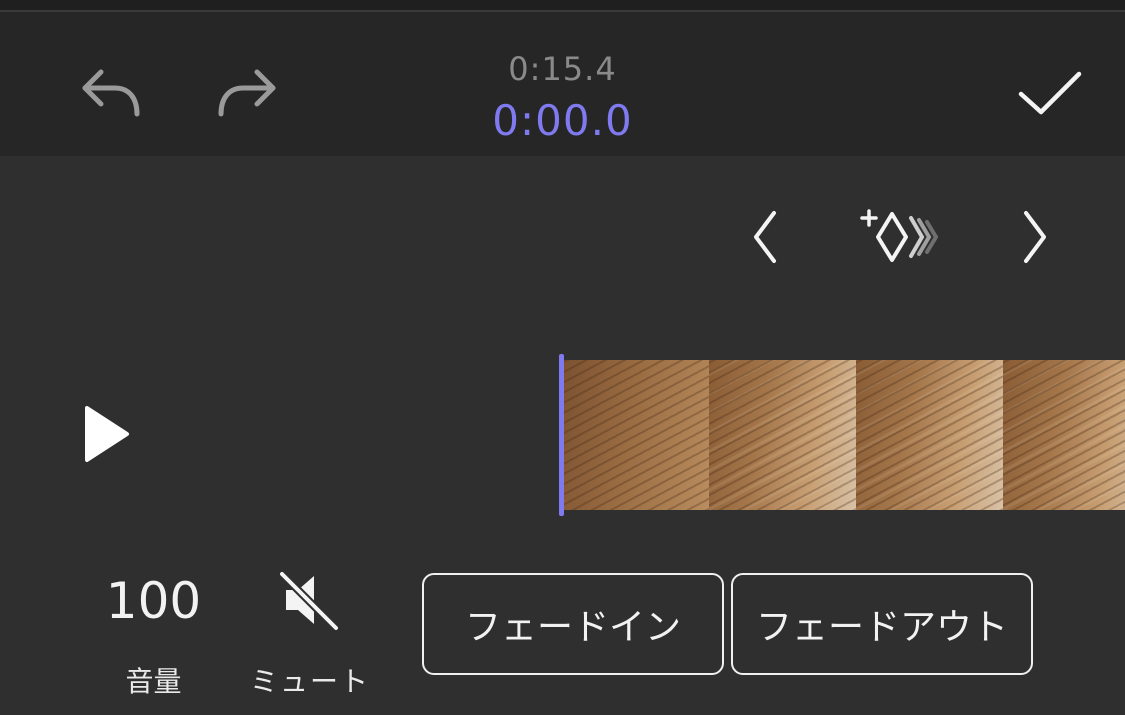 The height and width of the screenshot is (715, 1125). Describe the element at coordinates (562, 6) in the screenshot. I see `top-divider` at that location.